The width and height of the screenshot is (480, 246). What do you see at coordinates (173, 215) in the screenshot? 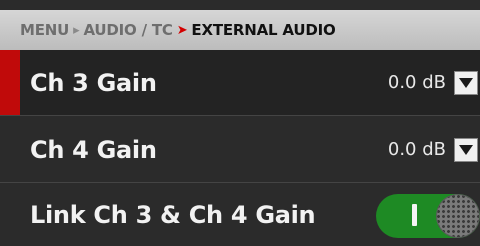
I see `link-gain-label: Link Ch 3 & Ch 4 Gain` at bounding box center [173, 215].